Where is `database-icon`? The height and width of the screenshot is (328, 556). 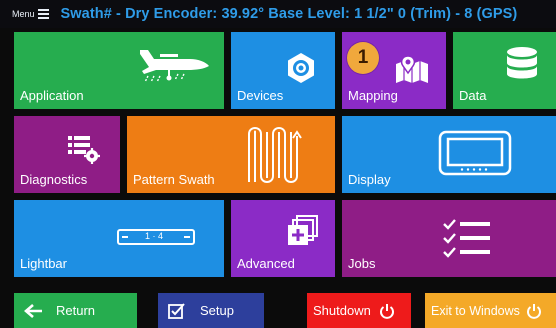 database-icon is located at coordinates (522, 63).